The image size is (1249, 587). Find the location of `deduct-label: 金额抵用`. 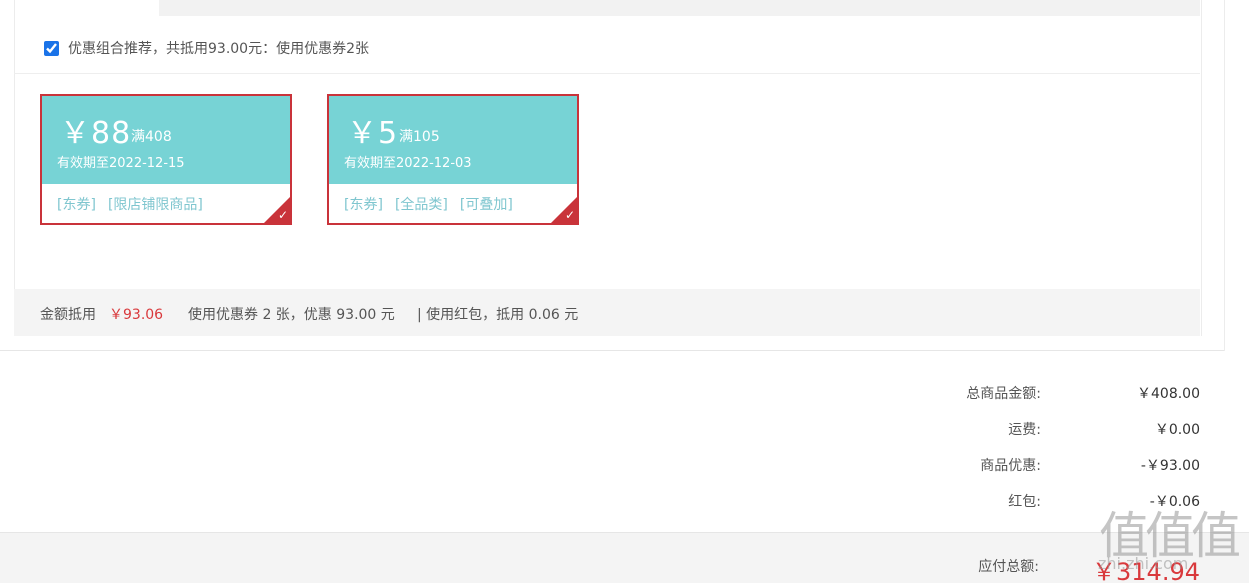

deduct-label: 金额抵用 is located at coordinates (68, 315).